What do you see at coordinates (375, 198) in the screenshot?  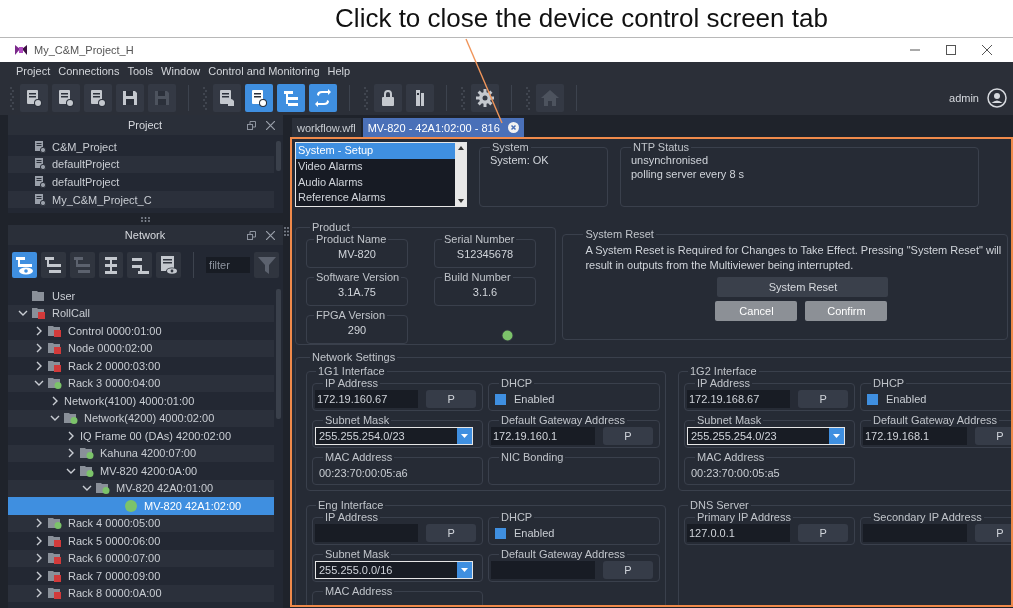 I see `list-item: Reference Alarms` at bounding box center [375, 198].